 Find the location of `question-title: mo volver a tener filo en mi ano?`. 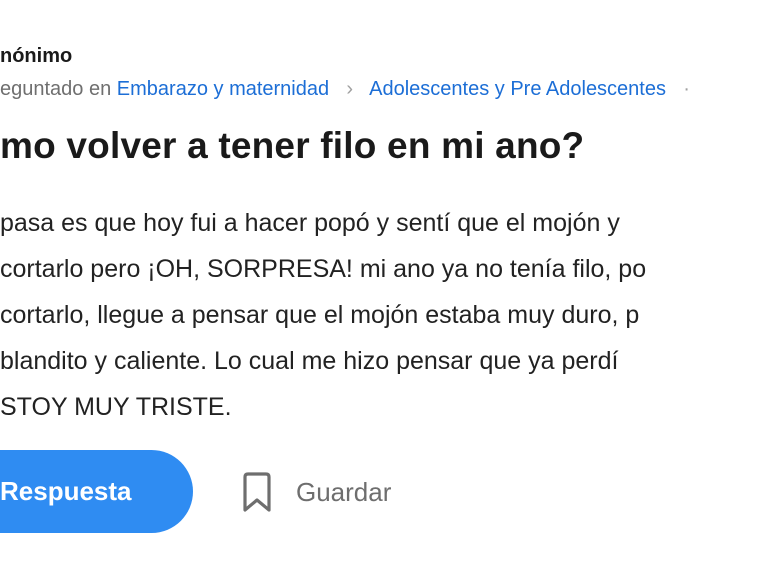

question-title: mo volver a tener filo en mi ano? is located at coordinates (292, 145).